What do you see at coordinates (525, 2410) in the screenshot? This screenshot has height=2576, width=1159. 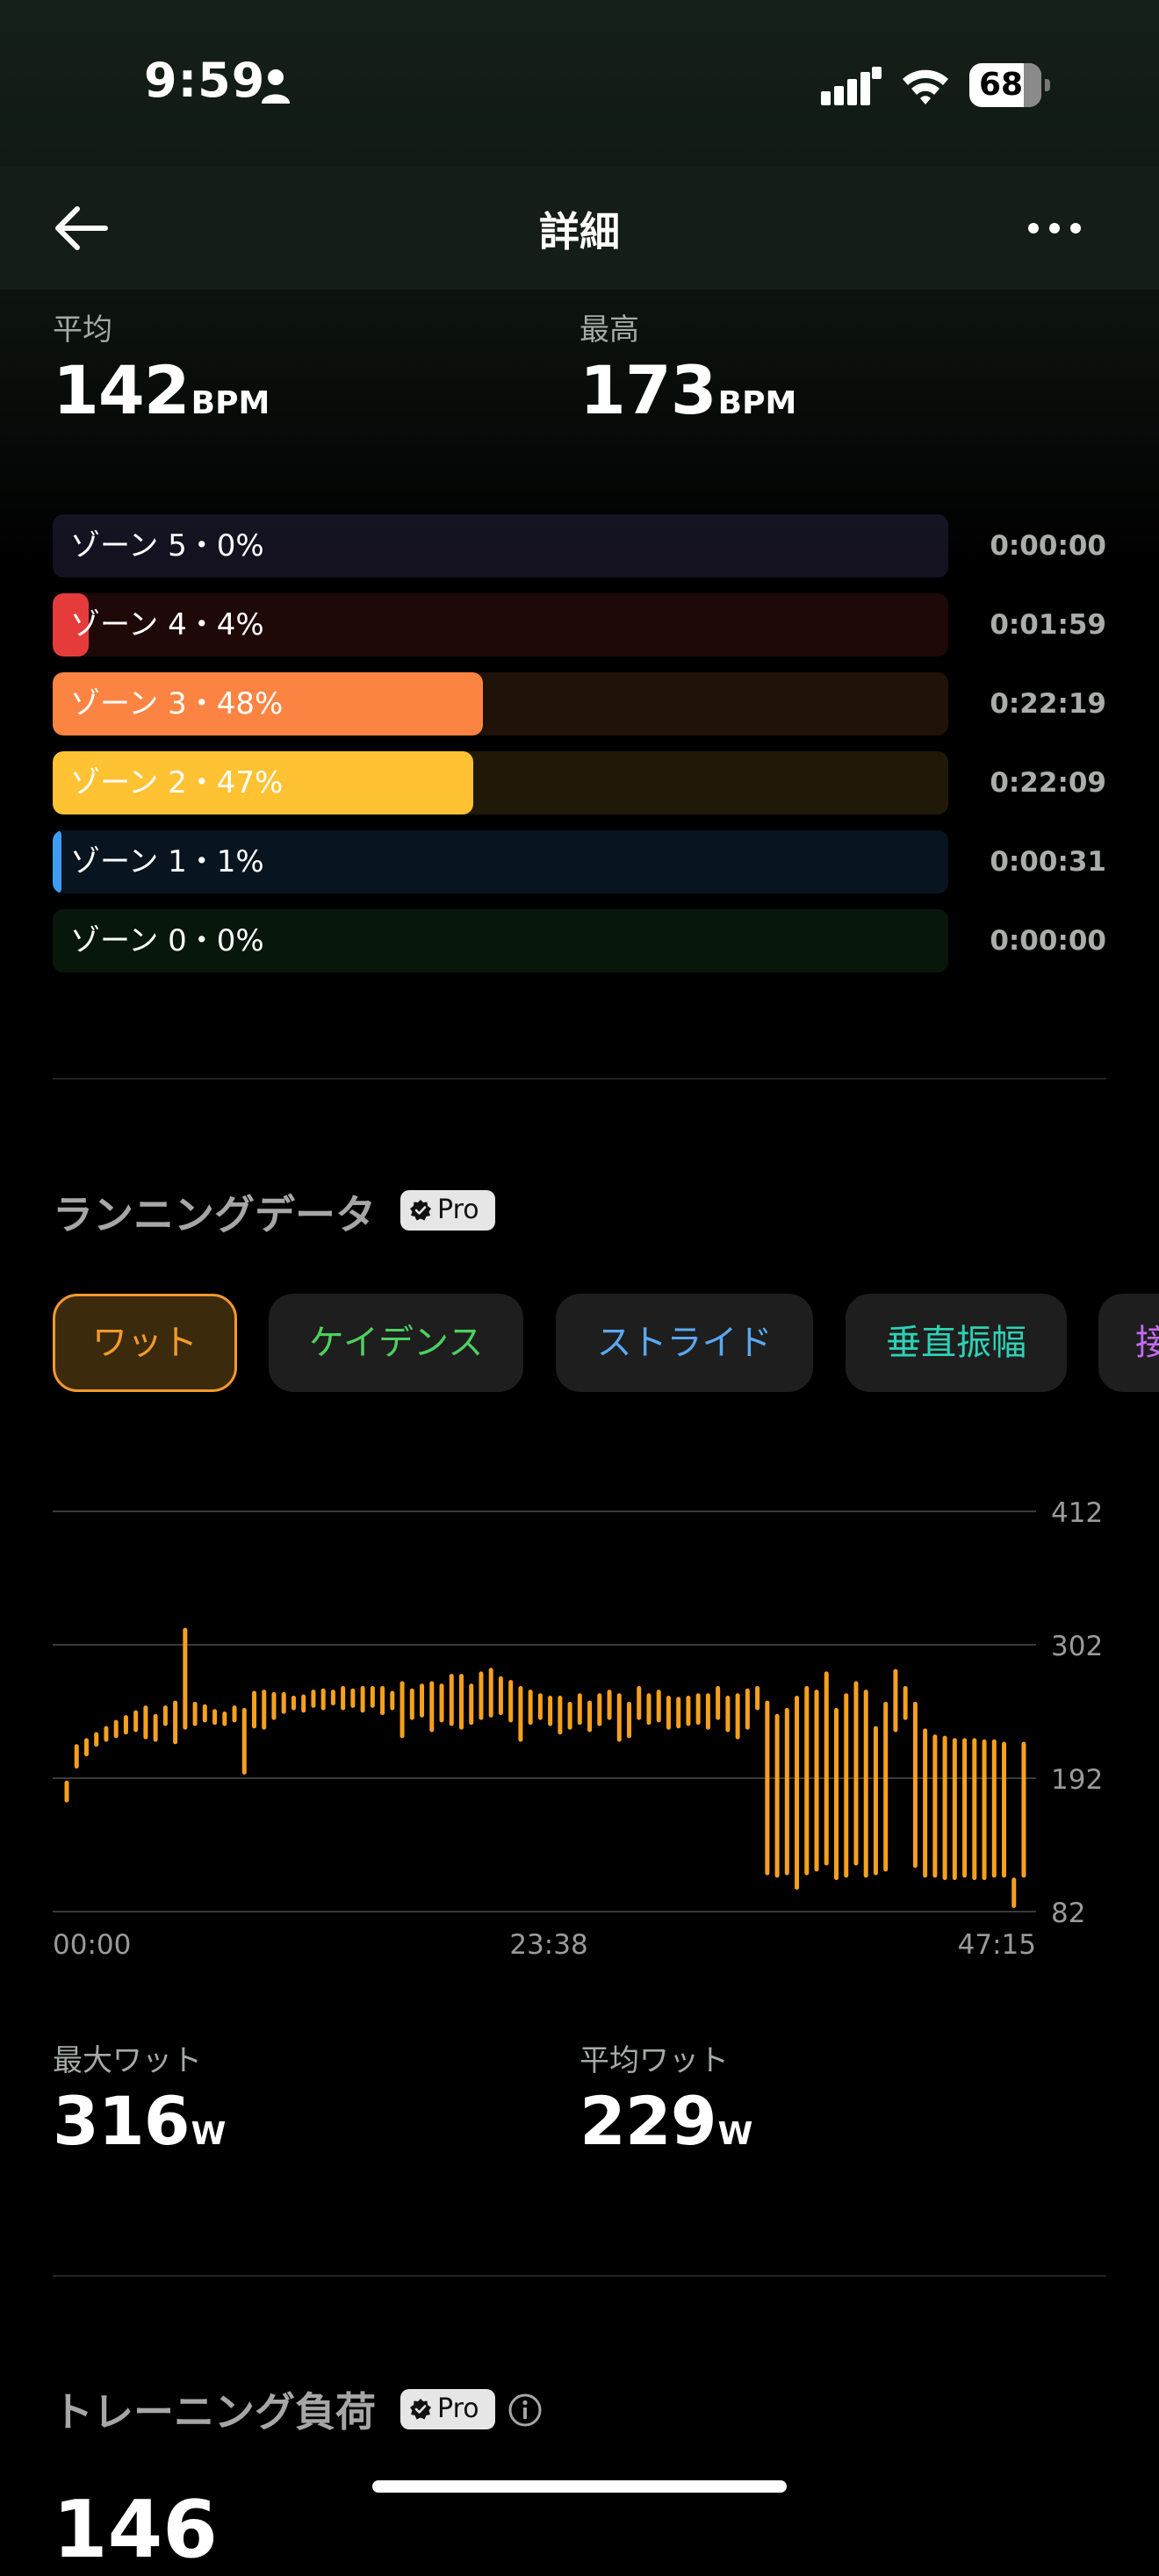 I see `info-icon` at bounding box center [525, 2410].